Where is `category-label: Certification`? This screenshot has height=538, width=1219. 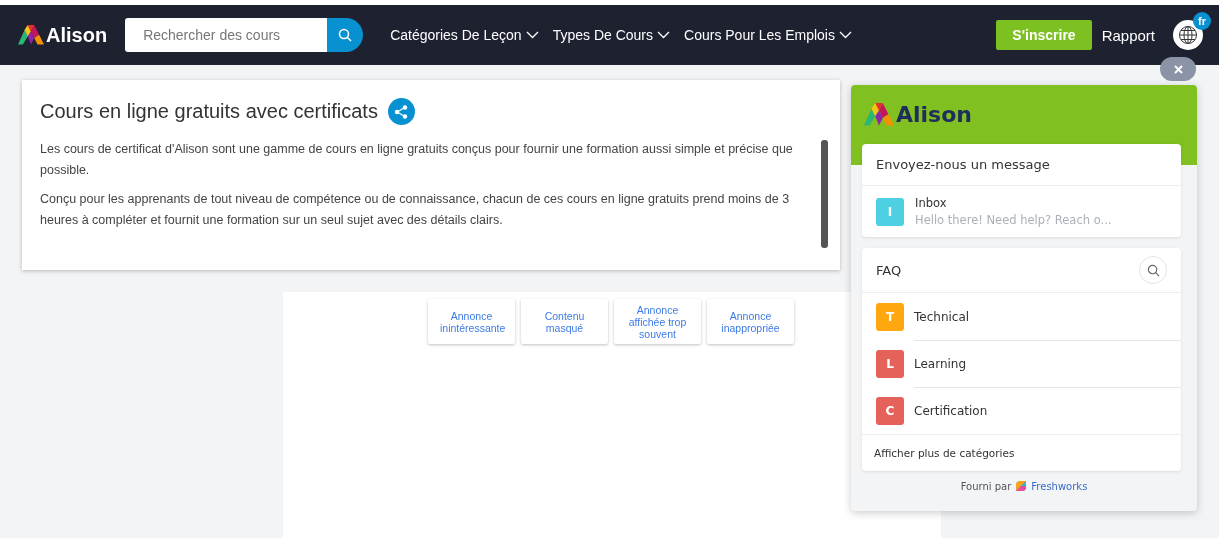 category-label: Certification is located at coordinates (1047, 410).